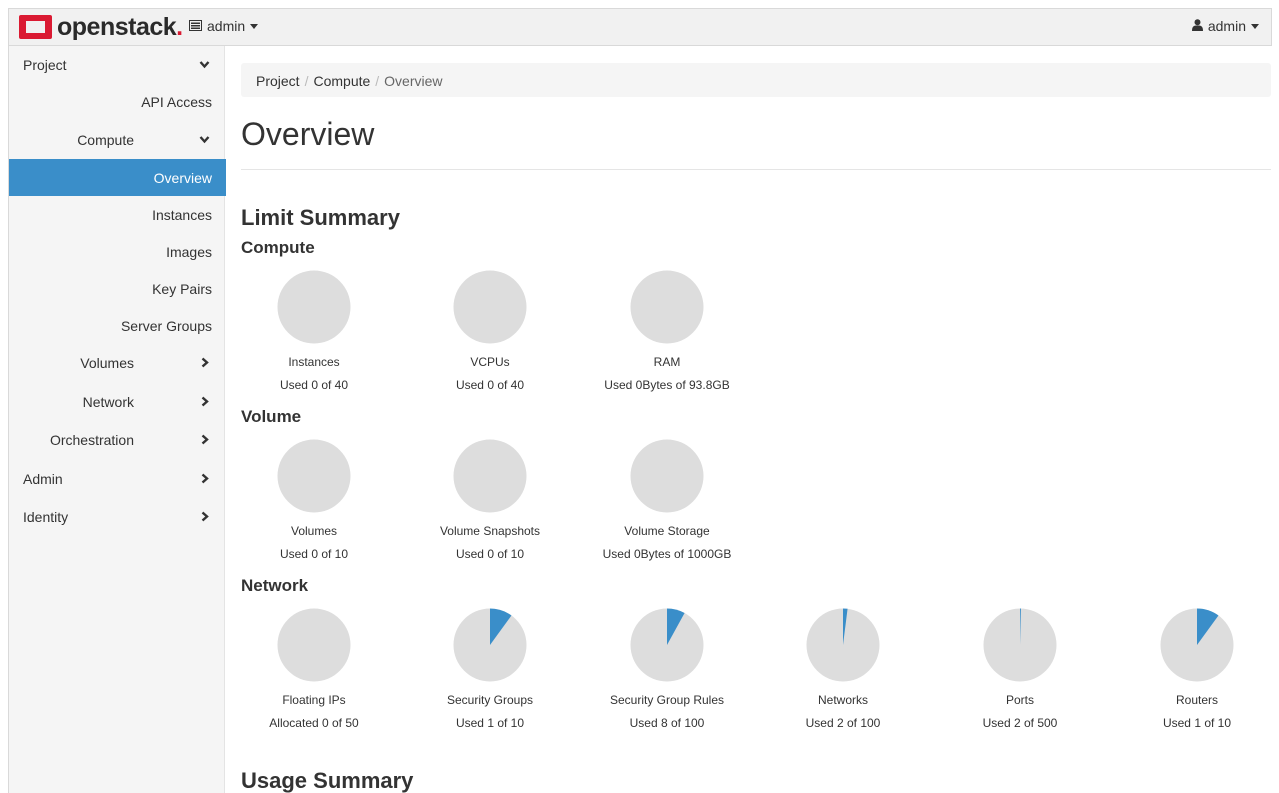  I want to click on user-icon, so click(1197, 26).